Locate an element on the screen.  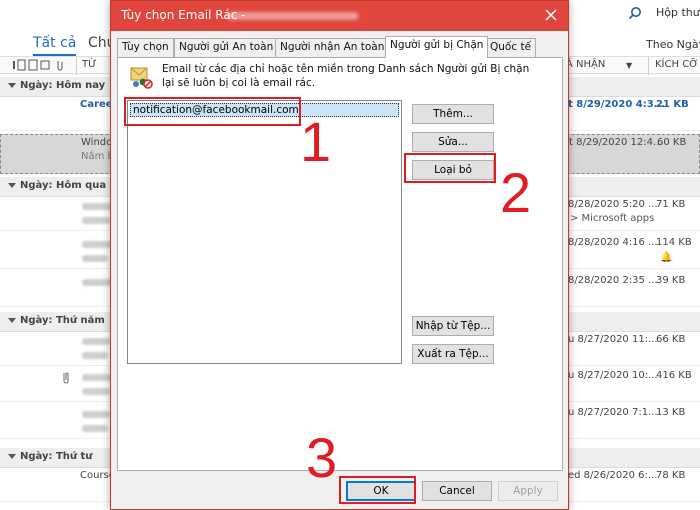
apply-button: Apply is located at coordinates (528, 491).